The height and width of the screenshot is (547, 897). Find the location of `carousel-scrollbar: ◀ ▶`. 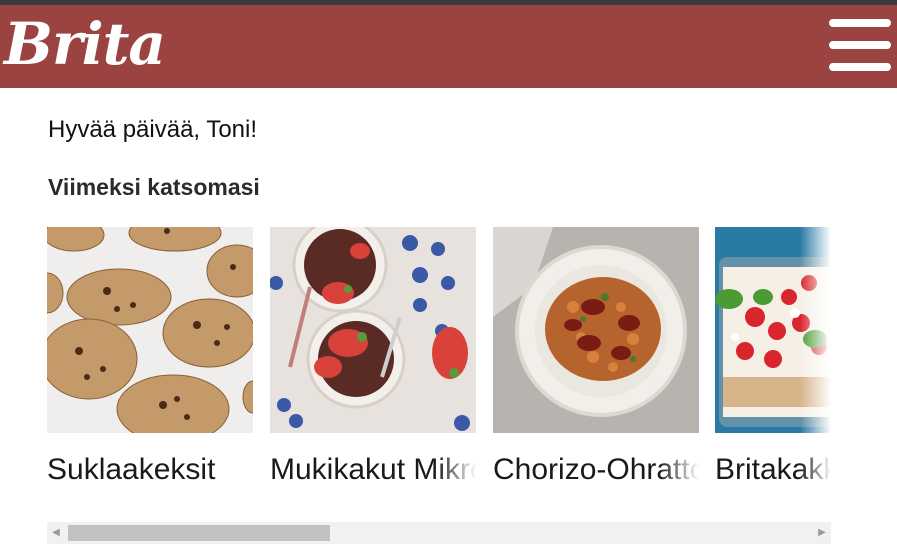

carousel-scrollbar: ◀ ▶ is located at coordinates (439, 533).